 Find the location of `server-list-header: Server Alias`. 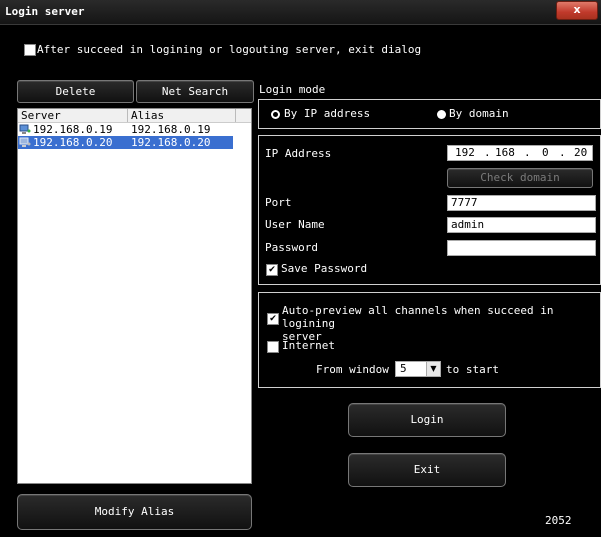

server-list-header: Server Alias is located at coordinates (134, 116).